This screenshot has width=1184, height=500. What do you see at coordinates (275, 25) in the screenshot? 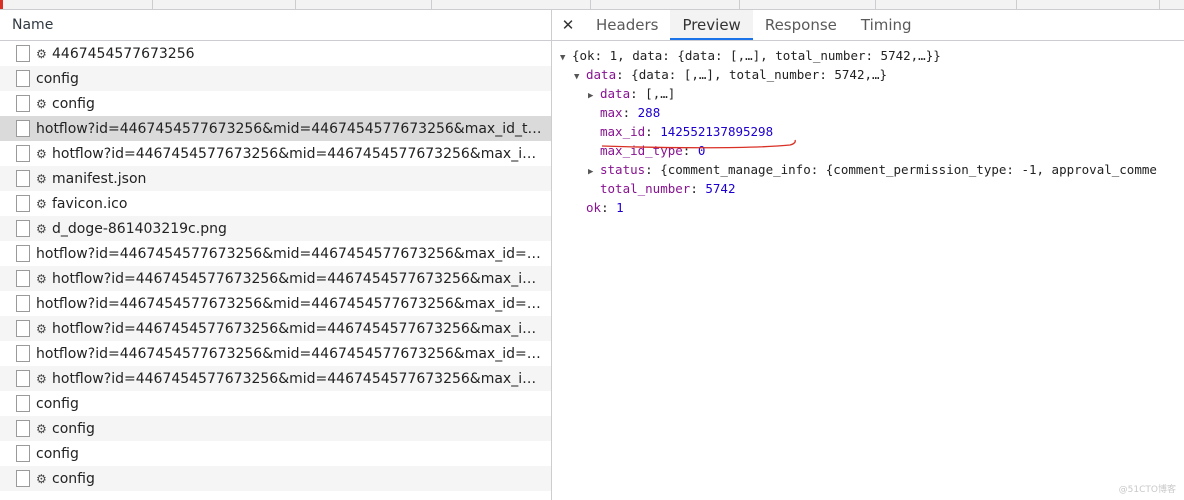
I see `name-column-header: Name` at bounding box center [275, 25].